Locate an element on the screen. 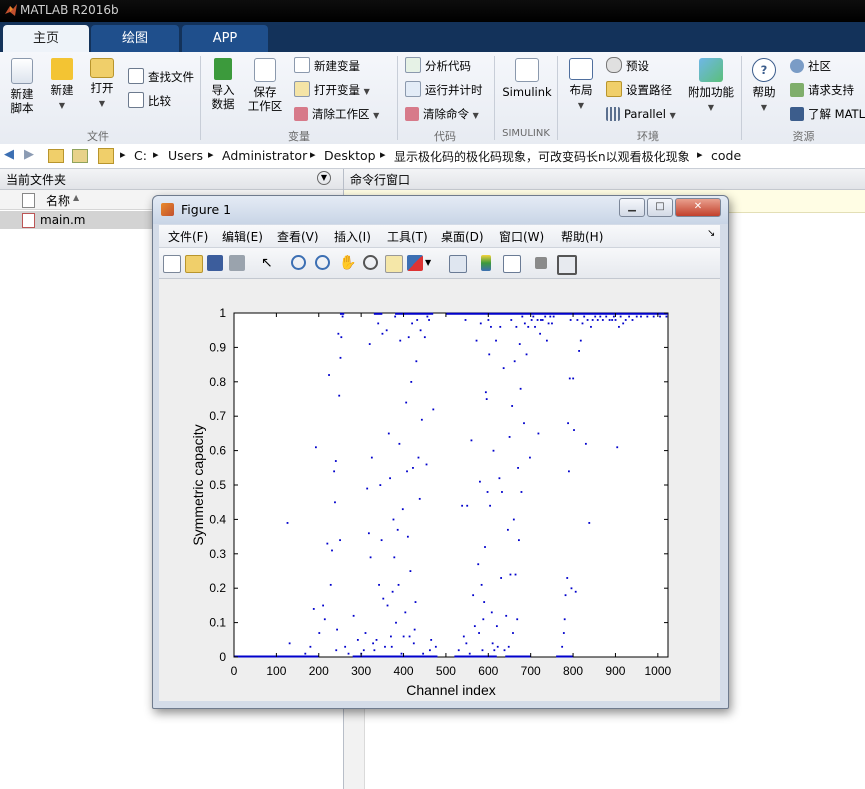 The image size is (865, 789). new-plus-icon is located at coordinates (62, 69).